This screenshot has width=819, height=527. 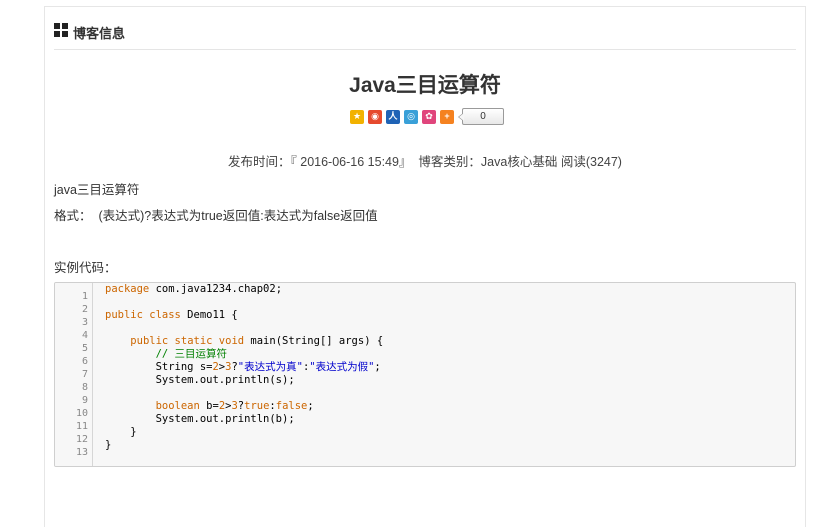 I want to click on code-token: System.out.println(b);, so click(x=200, y=419).